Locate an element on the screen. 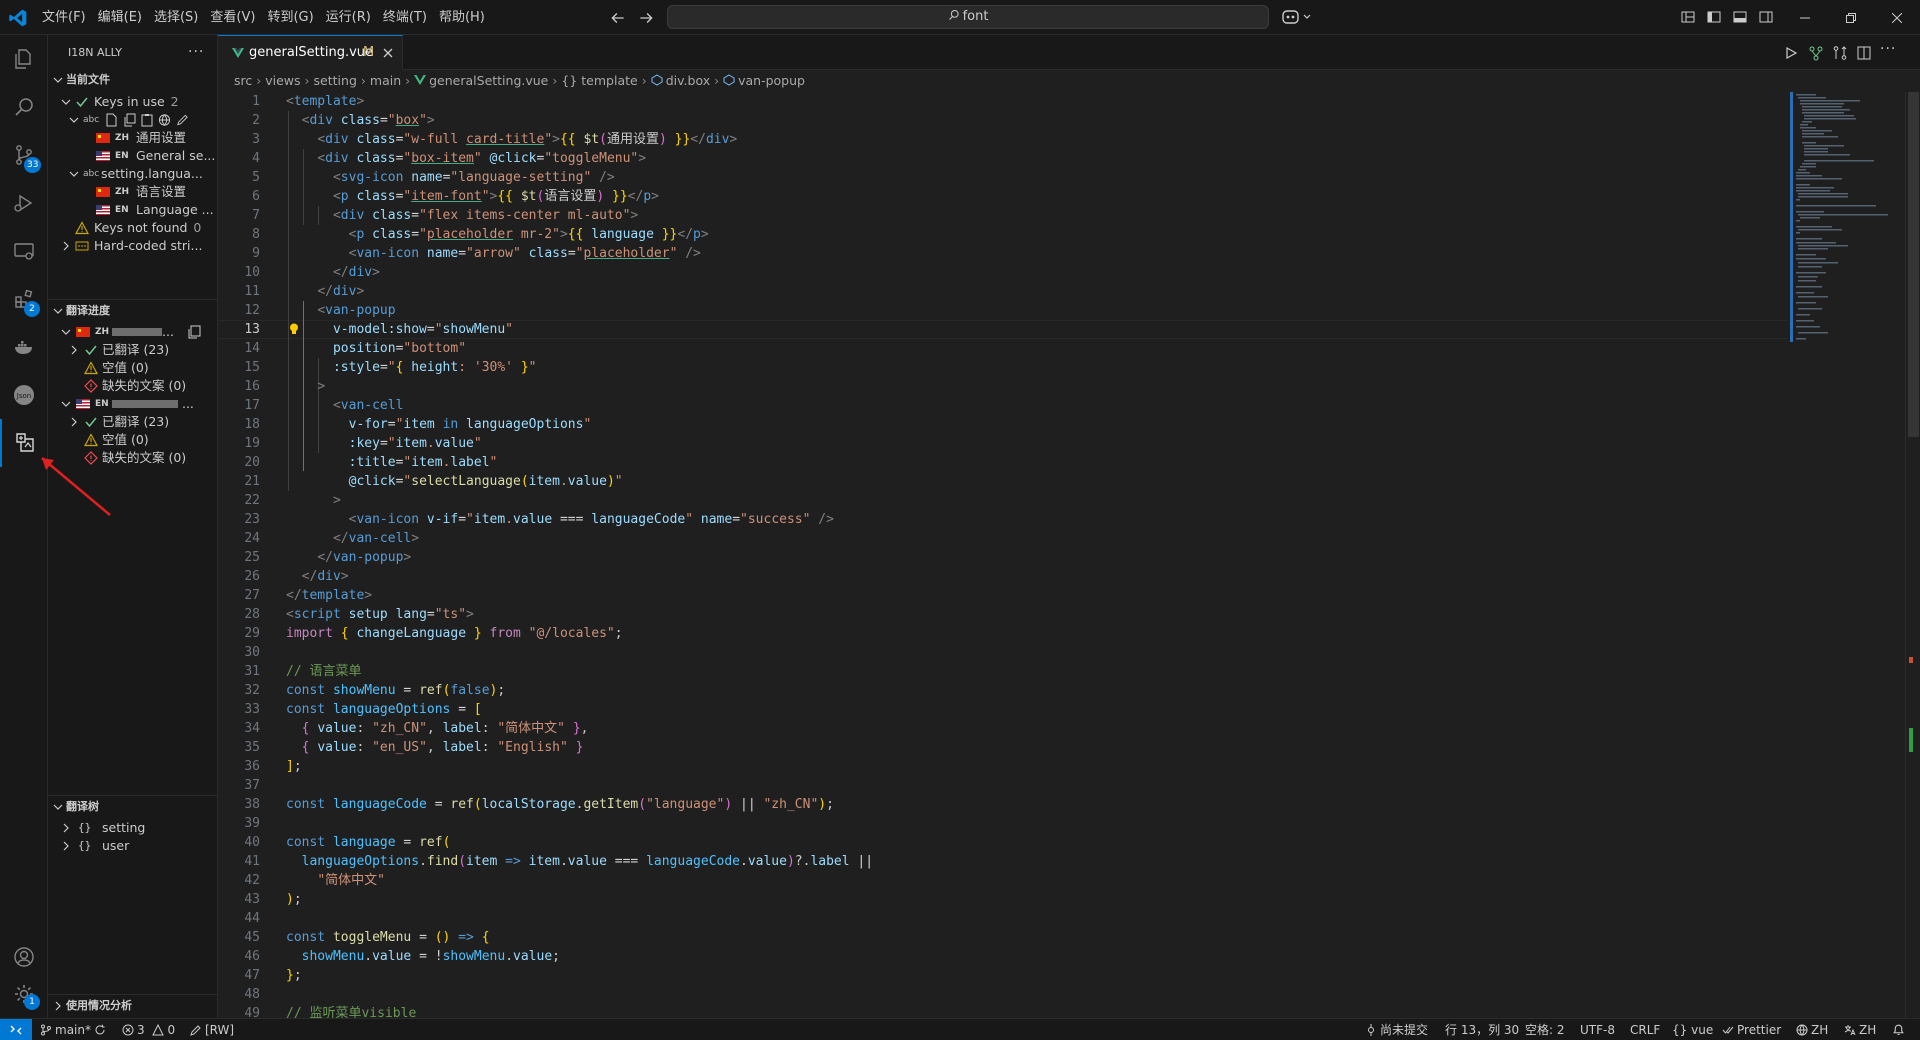  edit-pencil-icon is located at coordinates (182, 120).